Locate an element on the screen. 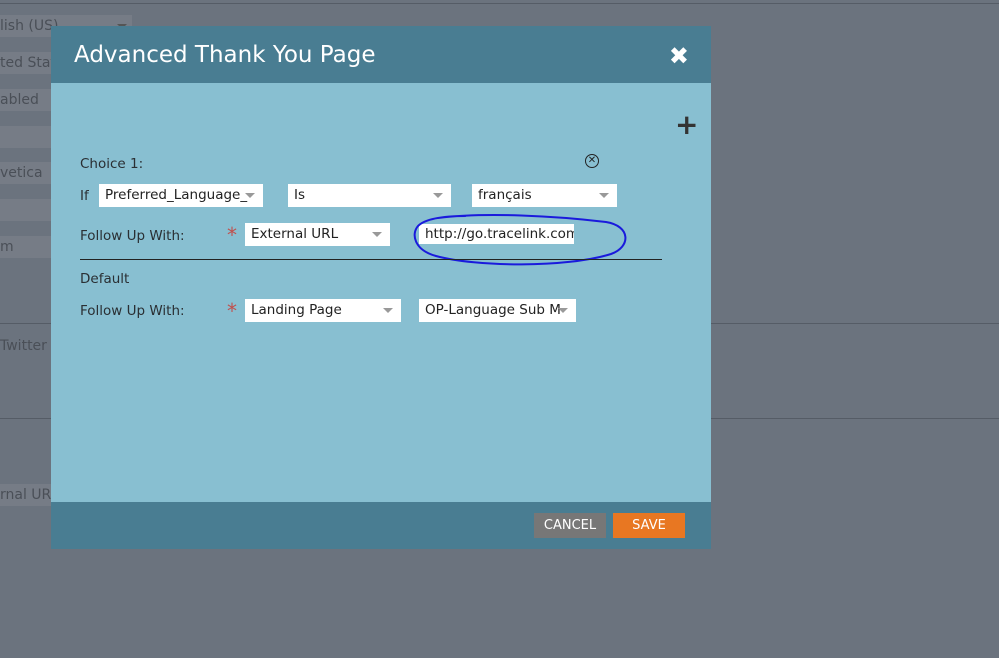  value-select-value: français is located at coordinates (505, 195).